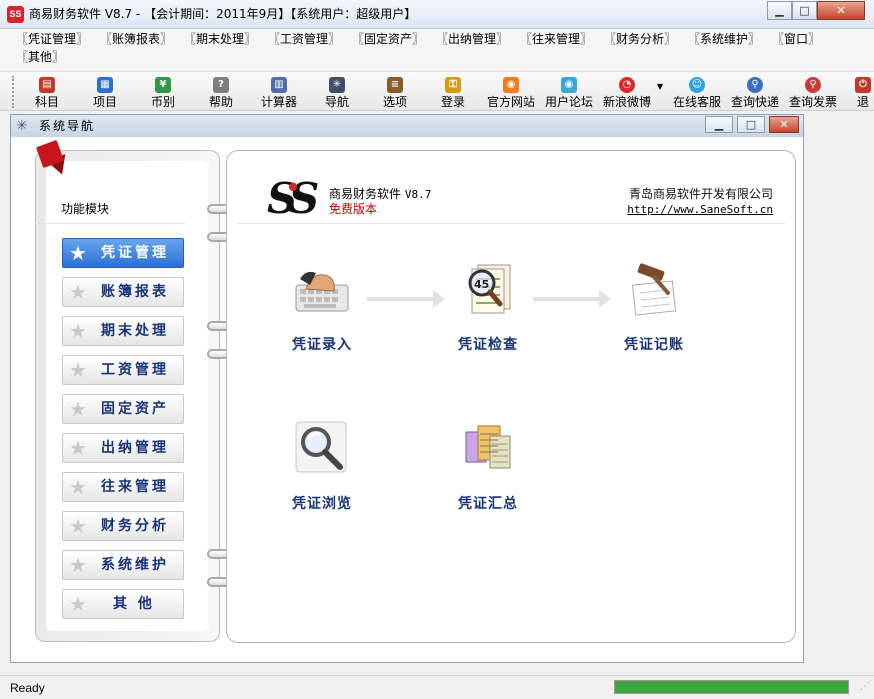 The image size is (874, 699). I want to click on menu-period-end: 〖期末处理〗, so click(220, 39).